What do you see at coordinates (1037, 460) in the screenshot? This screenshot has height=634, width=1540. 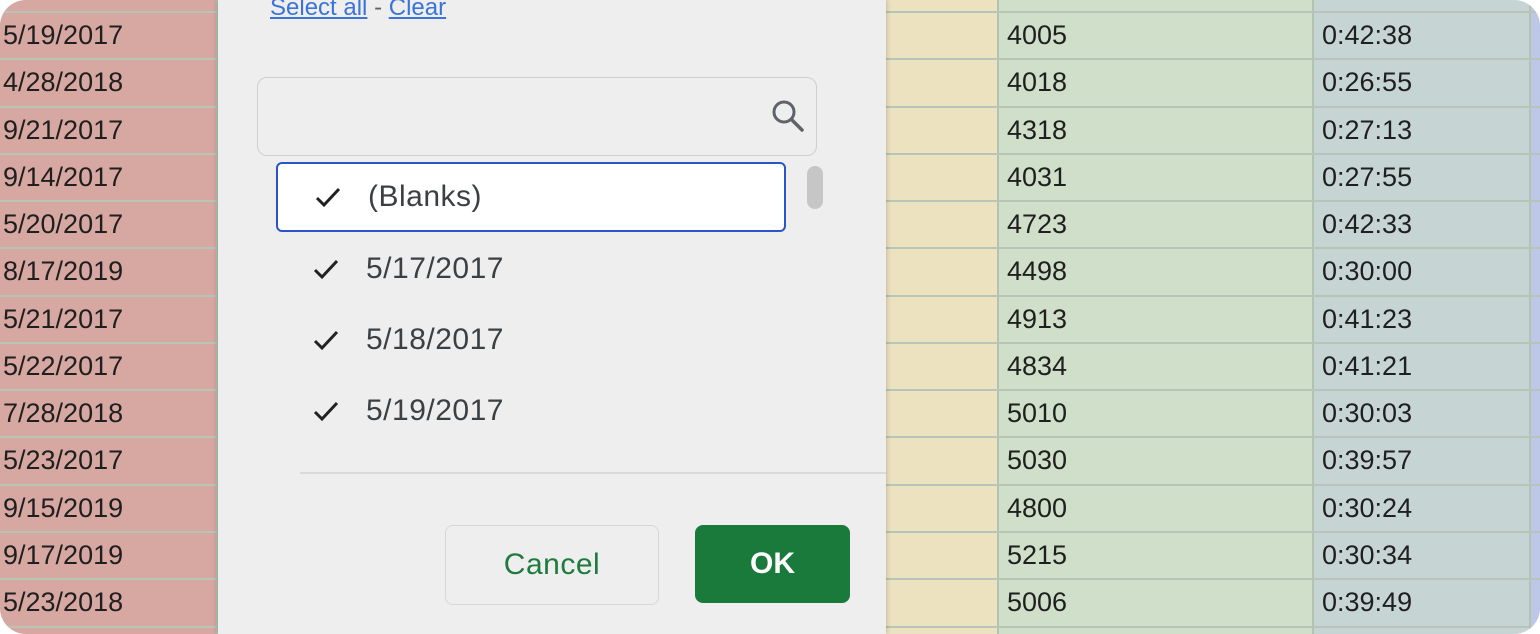 I see `number-cell: 5030` at bounding box center [1037, 460].